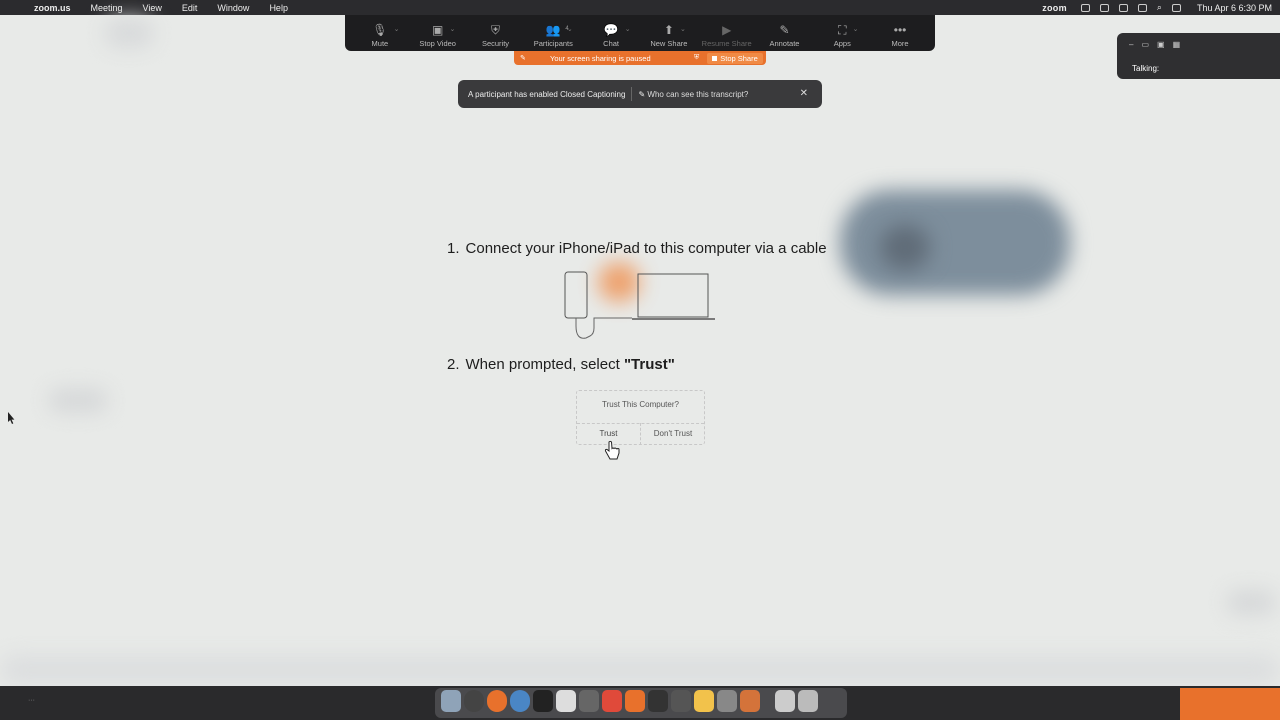 The width and height of the screenshot is (1280, 720). Describe the element at coordinates (544, 364) in the screenshot. I see `step-2-text: When prompted, select` at that location.